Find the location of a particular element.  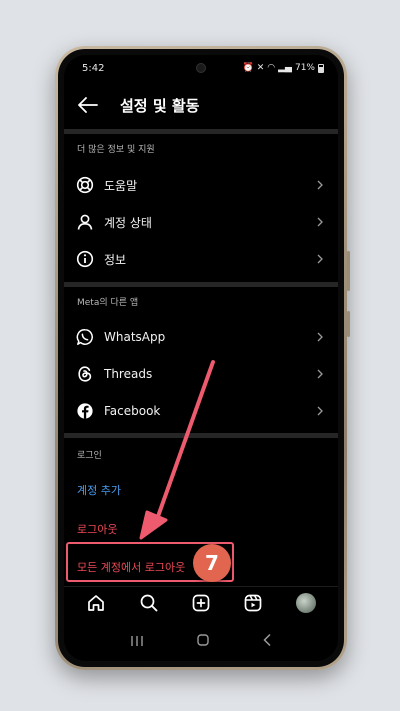

row-account-status: 계정 상태 is located at coordinates (201, 222).